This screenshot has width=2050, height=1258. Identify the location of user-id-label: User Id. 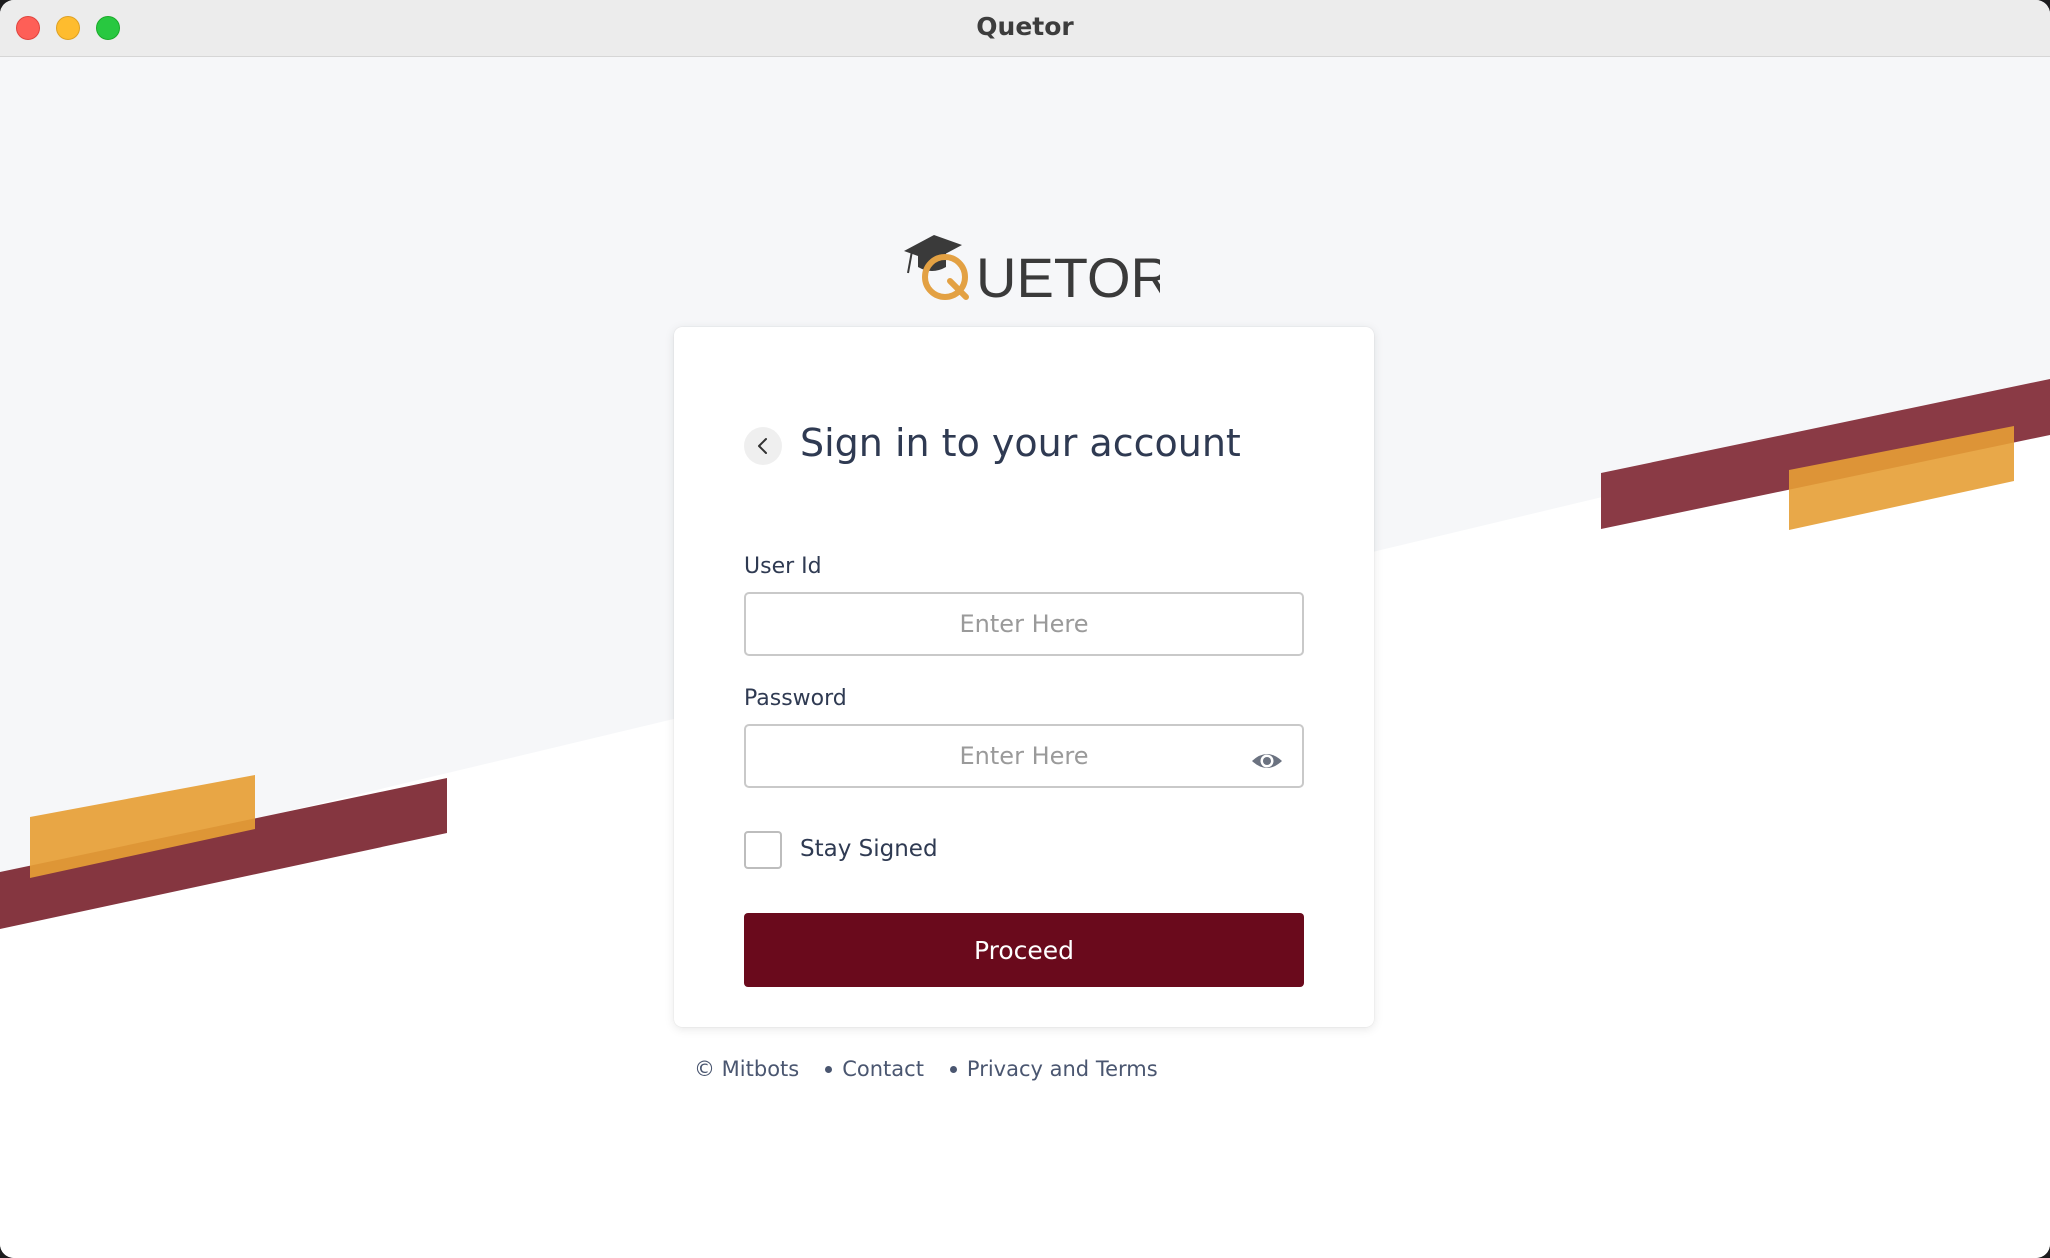
(783, 566).